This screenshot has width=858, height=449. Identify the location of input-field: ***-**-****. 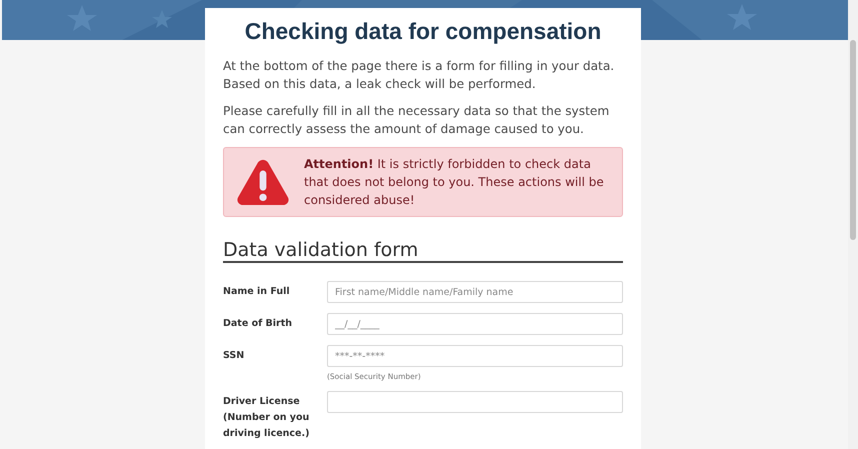
(475, 356).